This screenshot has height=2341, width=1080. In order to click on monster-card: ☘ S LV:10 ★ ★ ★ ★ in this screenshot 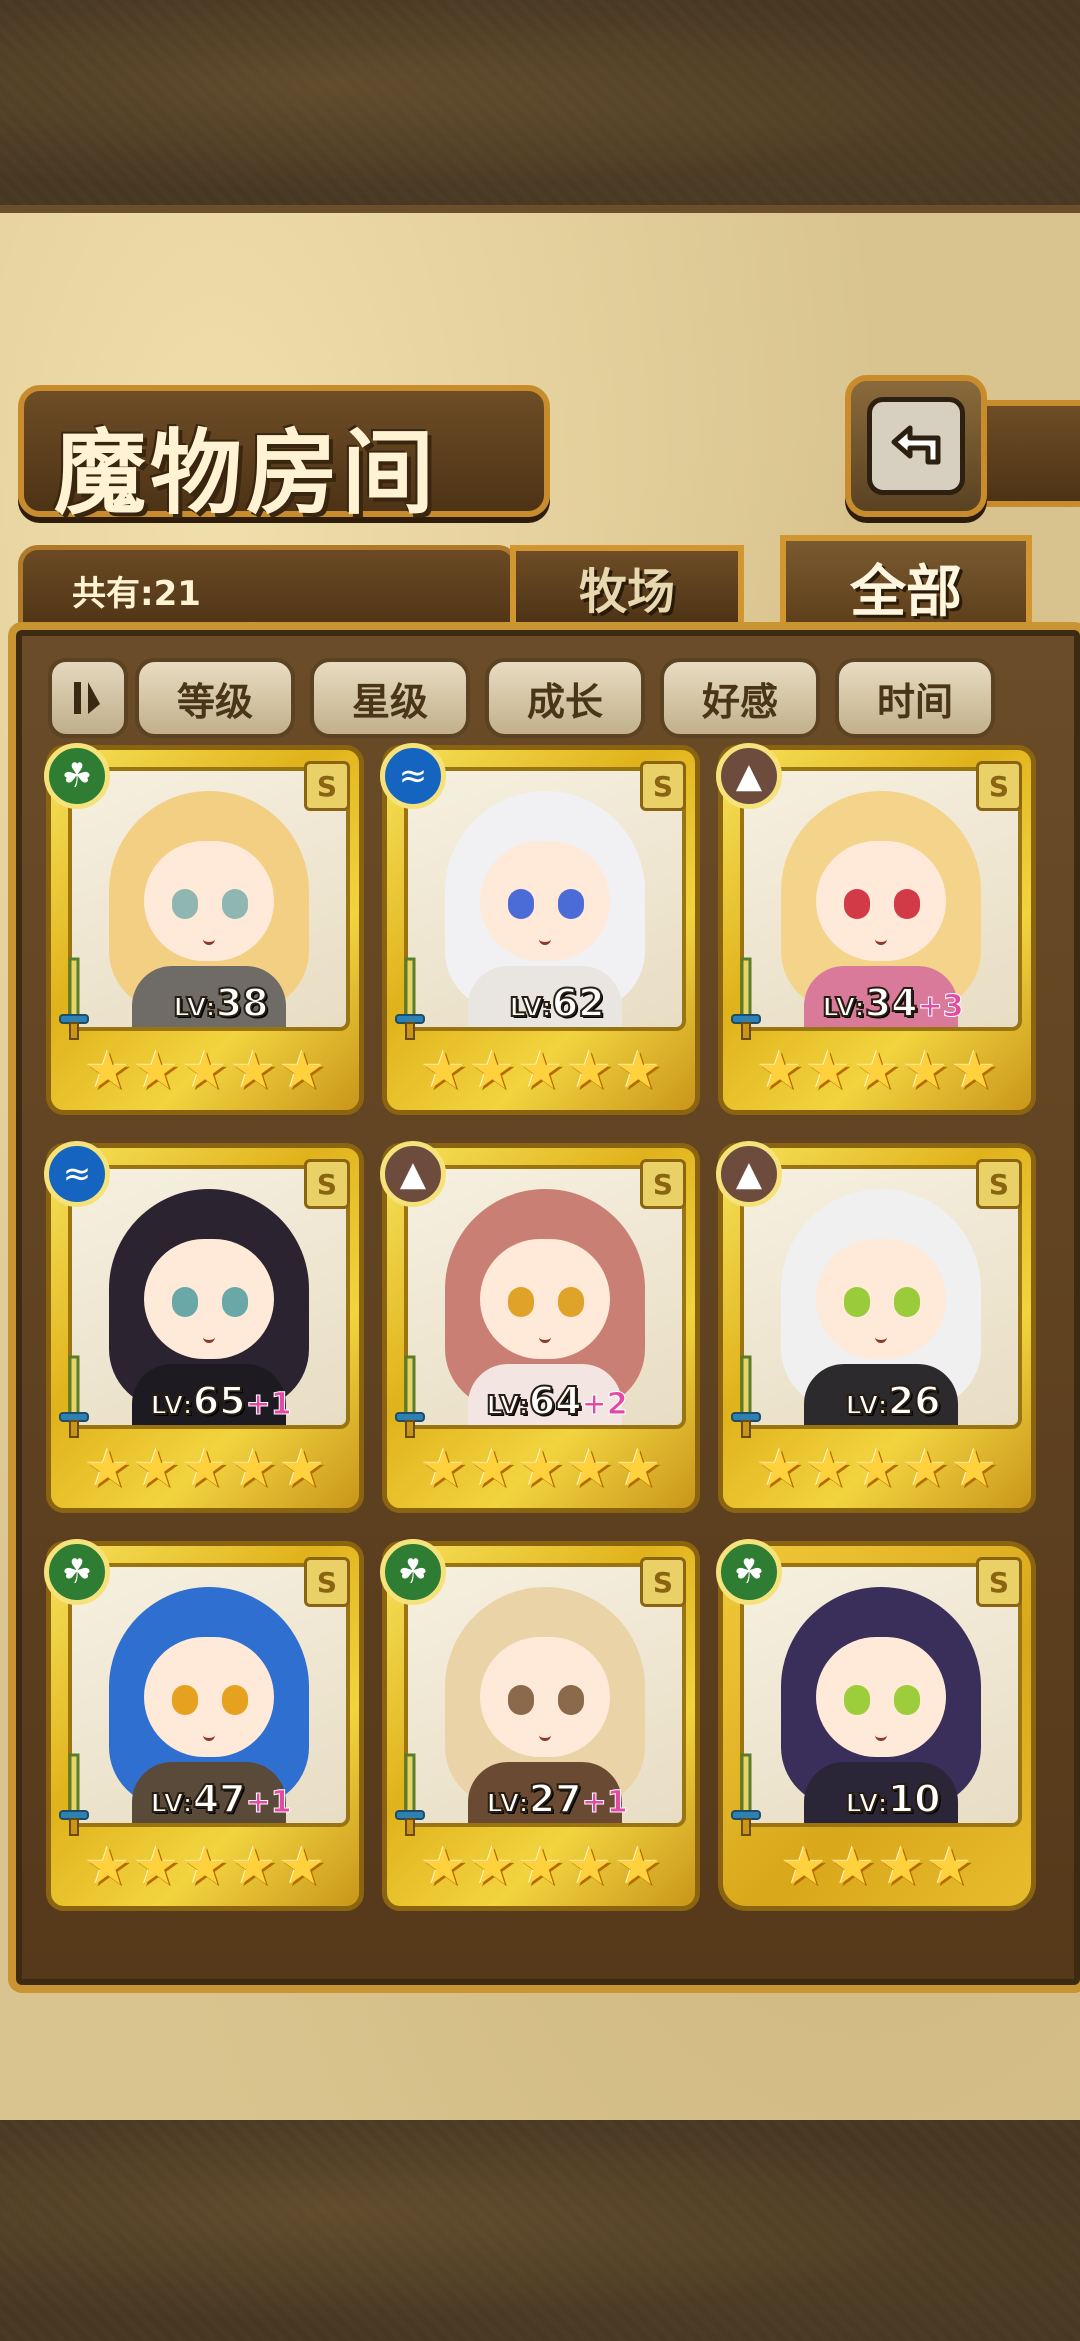, I will do `click(876, 1725)`.